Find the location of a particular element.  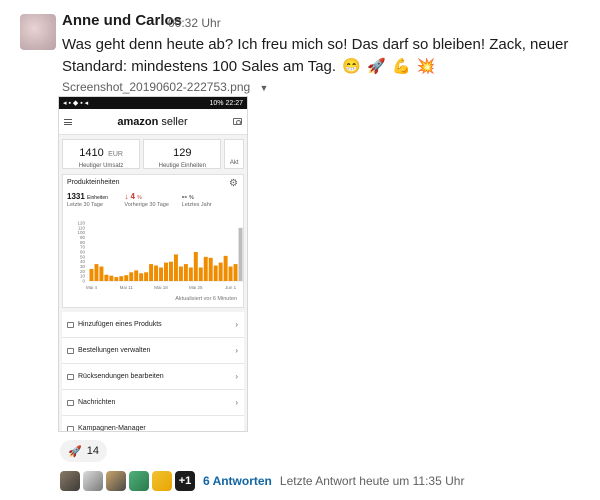

message-icon is located at coordinates (70, 402).